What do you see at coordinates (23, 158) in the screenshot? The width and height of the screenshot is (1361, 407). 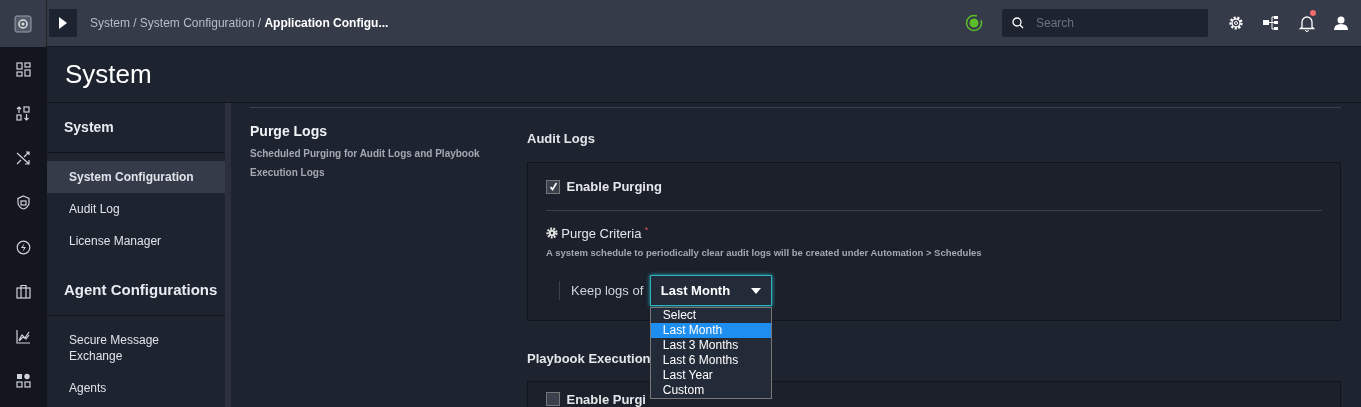 I see `shuffle-icon` at bounding box center [23, 158].